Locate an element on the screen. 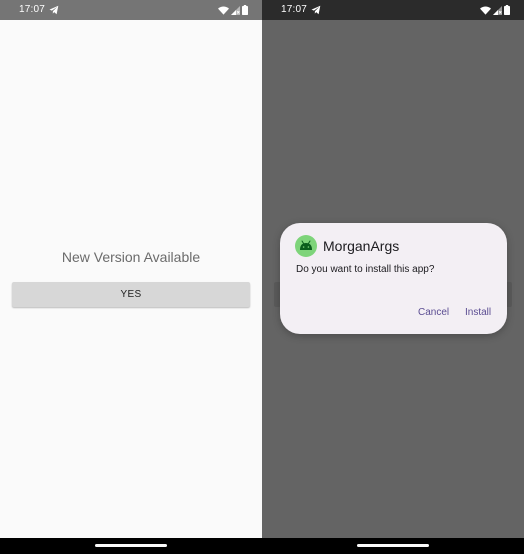 The width and height of the screenshot is (524, 554). android-icon is located at coordinates (306, 245).